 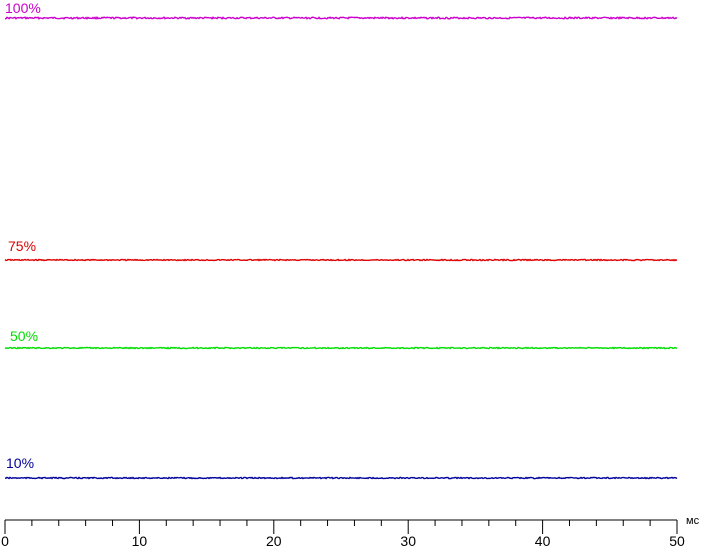 I want to click on series-label-50: 50%, so click(x=24, y=336).